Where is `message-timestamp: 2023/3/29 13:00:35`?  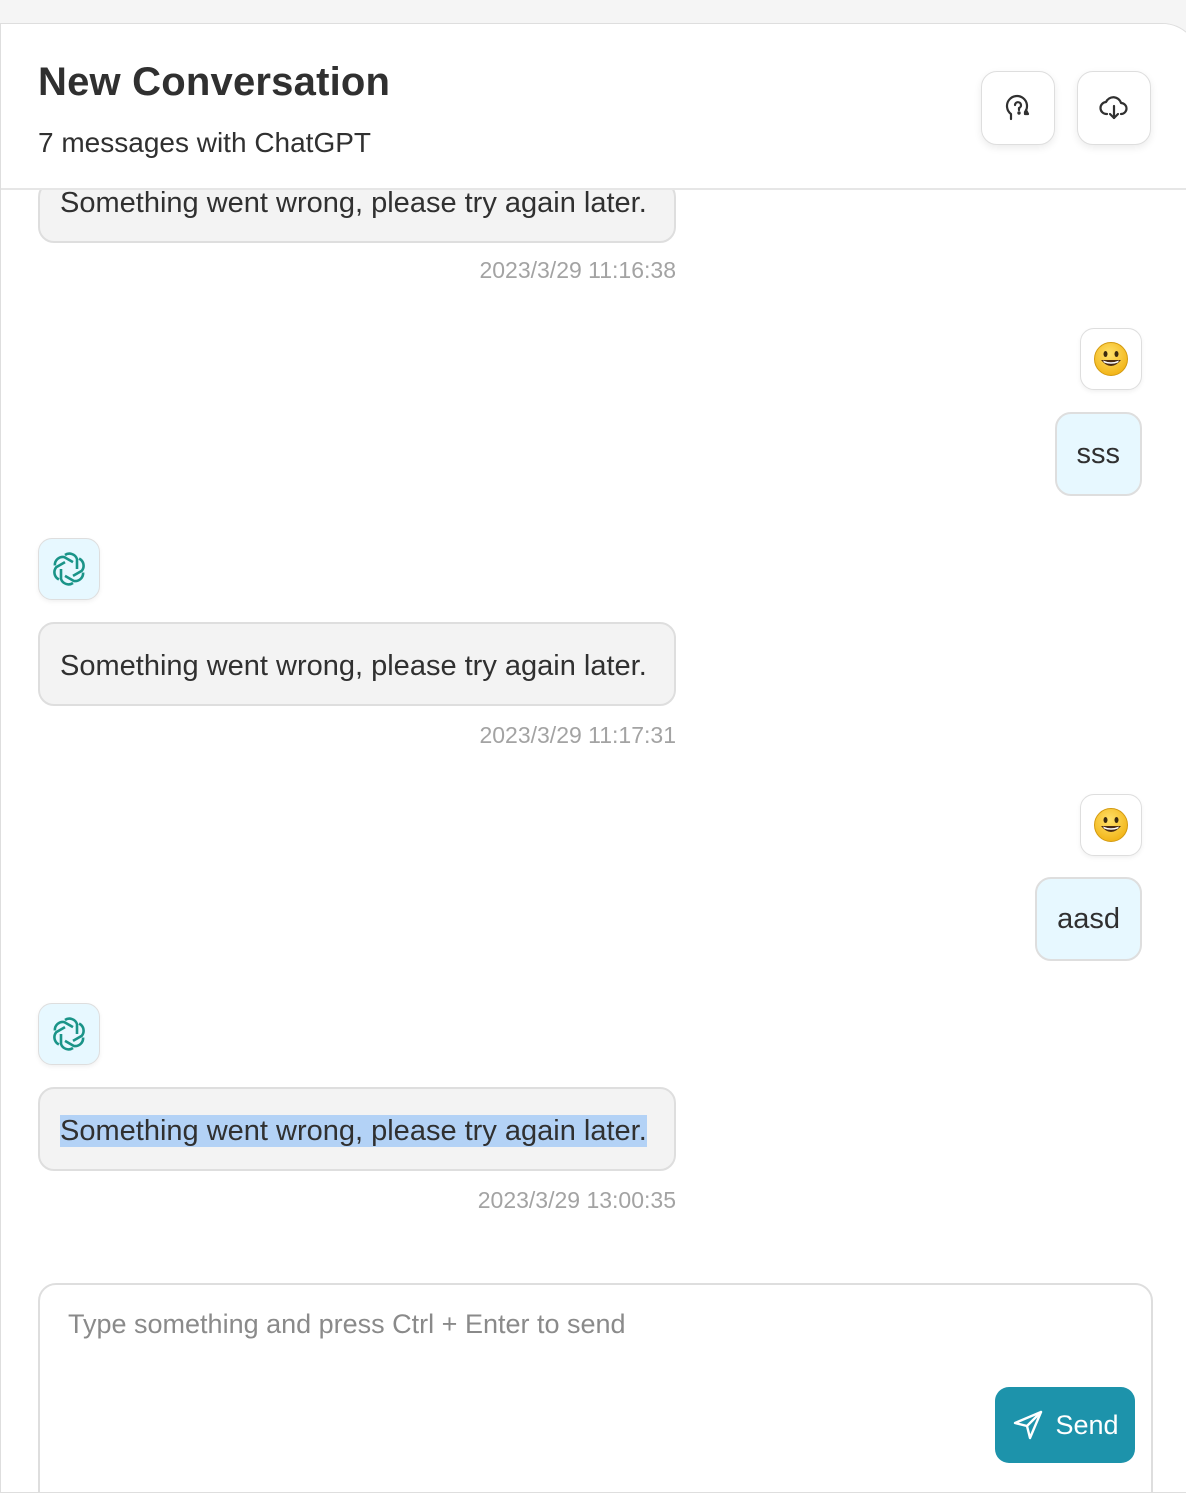 message-timestamp: 2023/3/29 13:00:35 is located at coordinates (576, 1200).